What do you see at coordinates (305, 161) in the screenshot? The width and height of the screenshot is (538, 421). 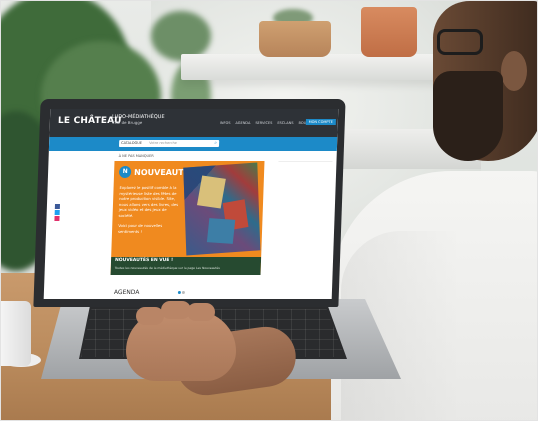 I see `divider` at bounding box center [305, 161].